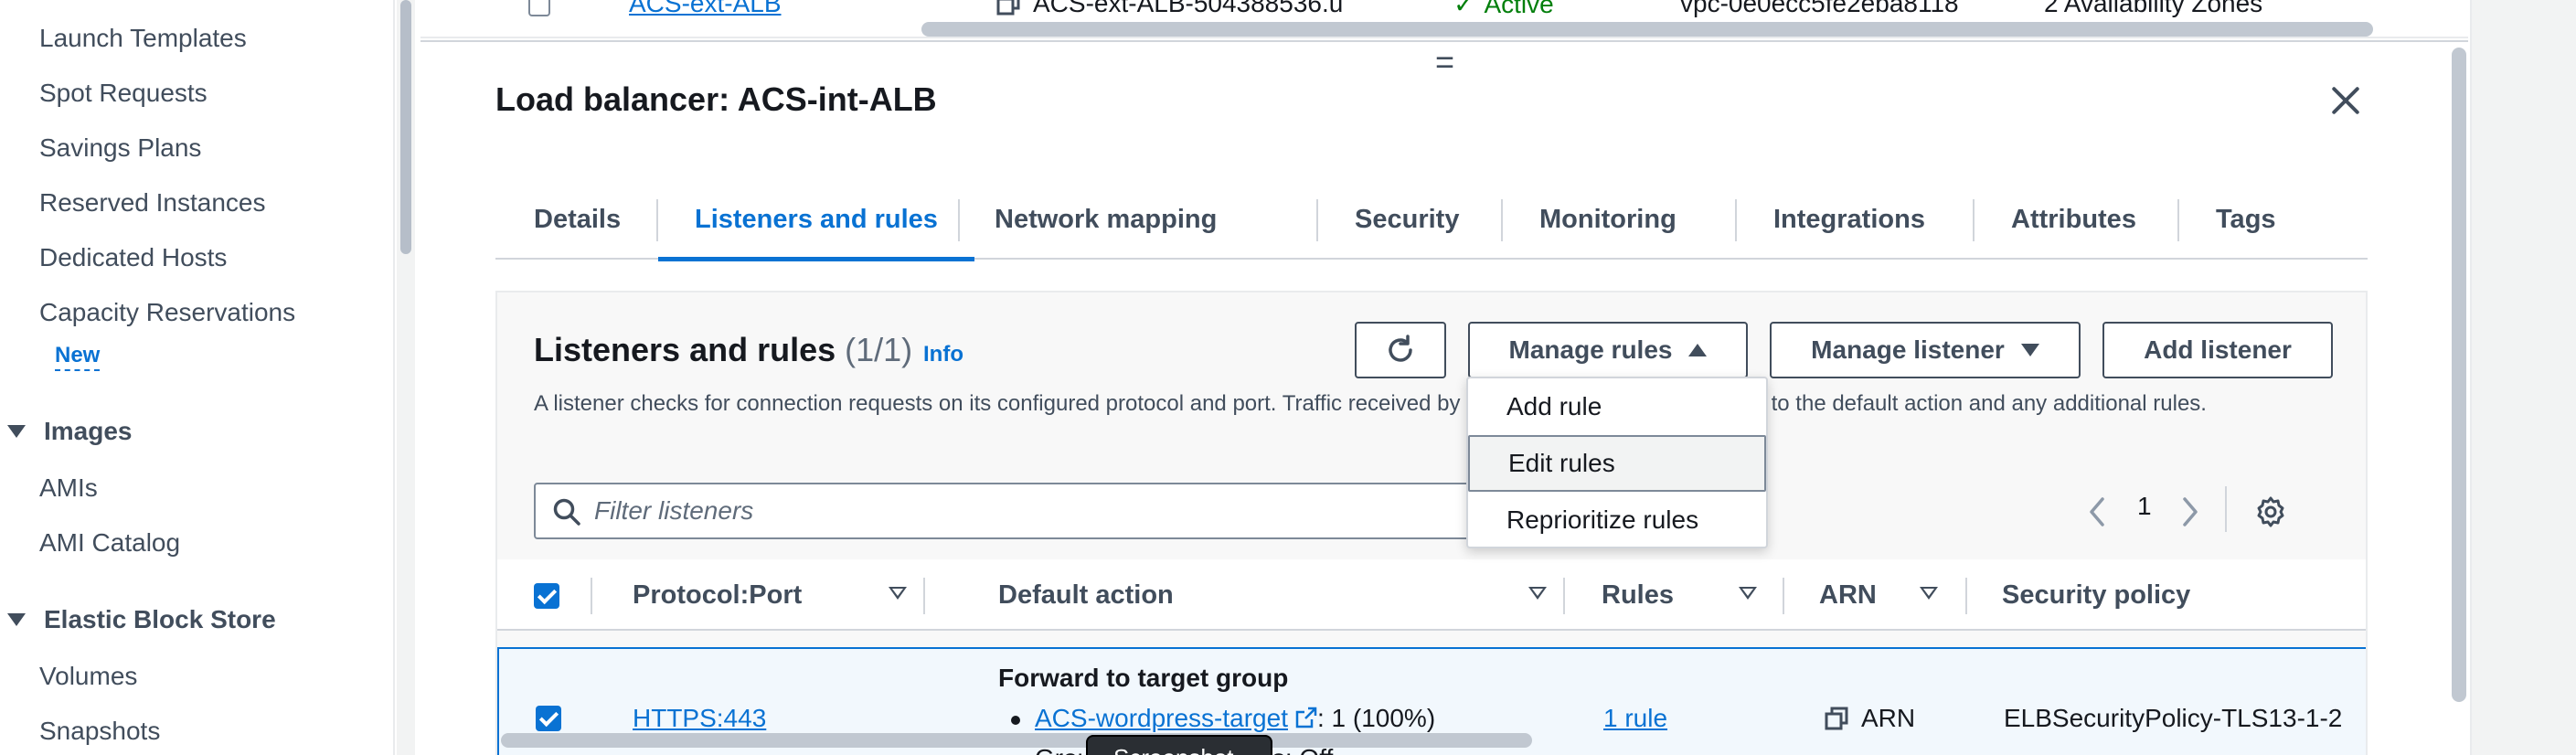 The image size is (2576, 755). I want to click on sidebar-item-launch-templates: Launch Templates, so click(143, 39).